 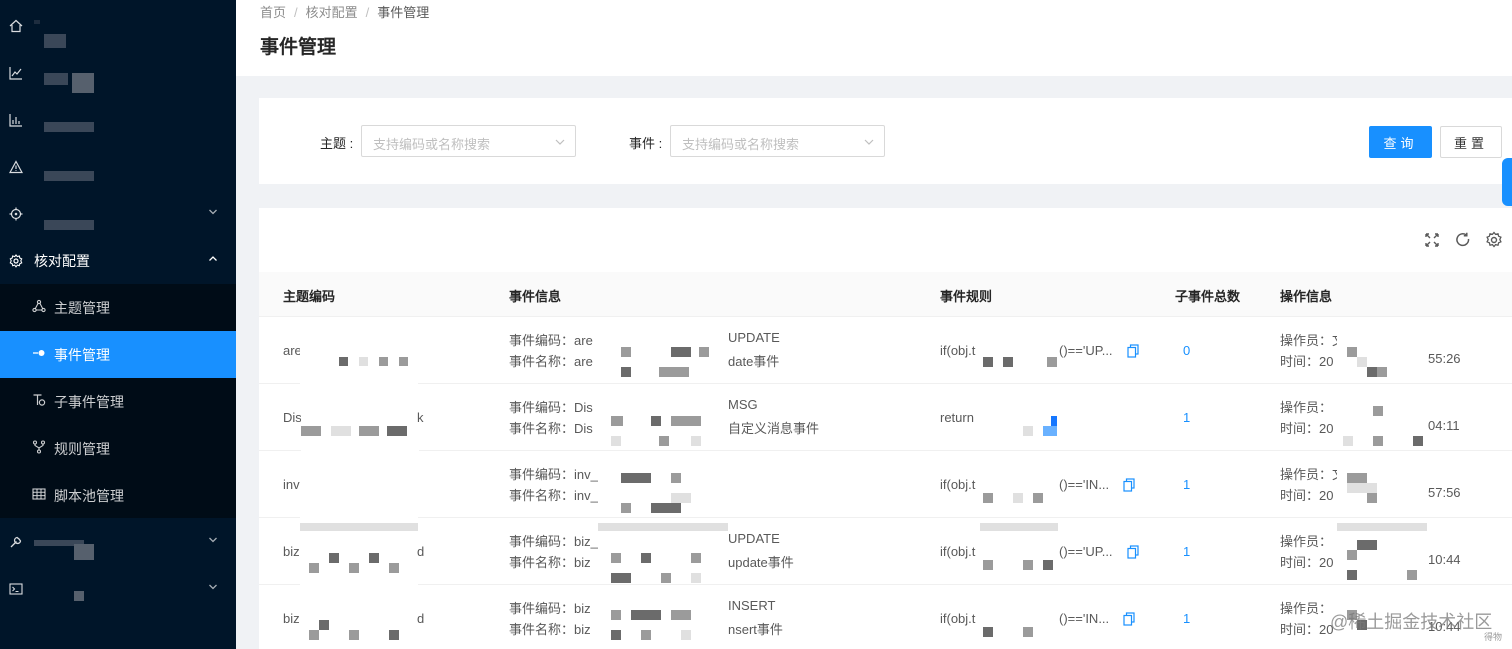 I want to click on event-select: 支持编码或名称搜索, so click(x=777, y=141).